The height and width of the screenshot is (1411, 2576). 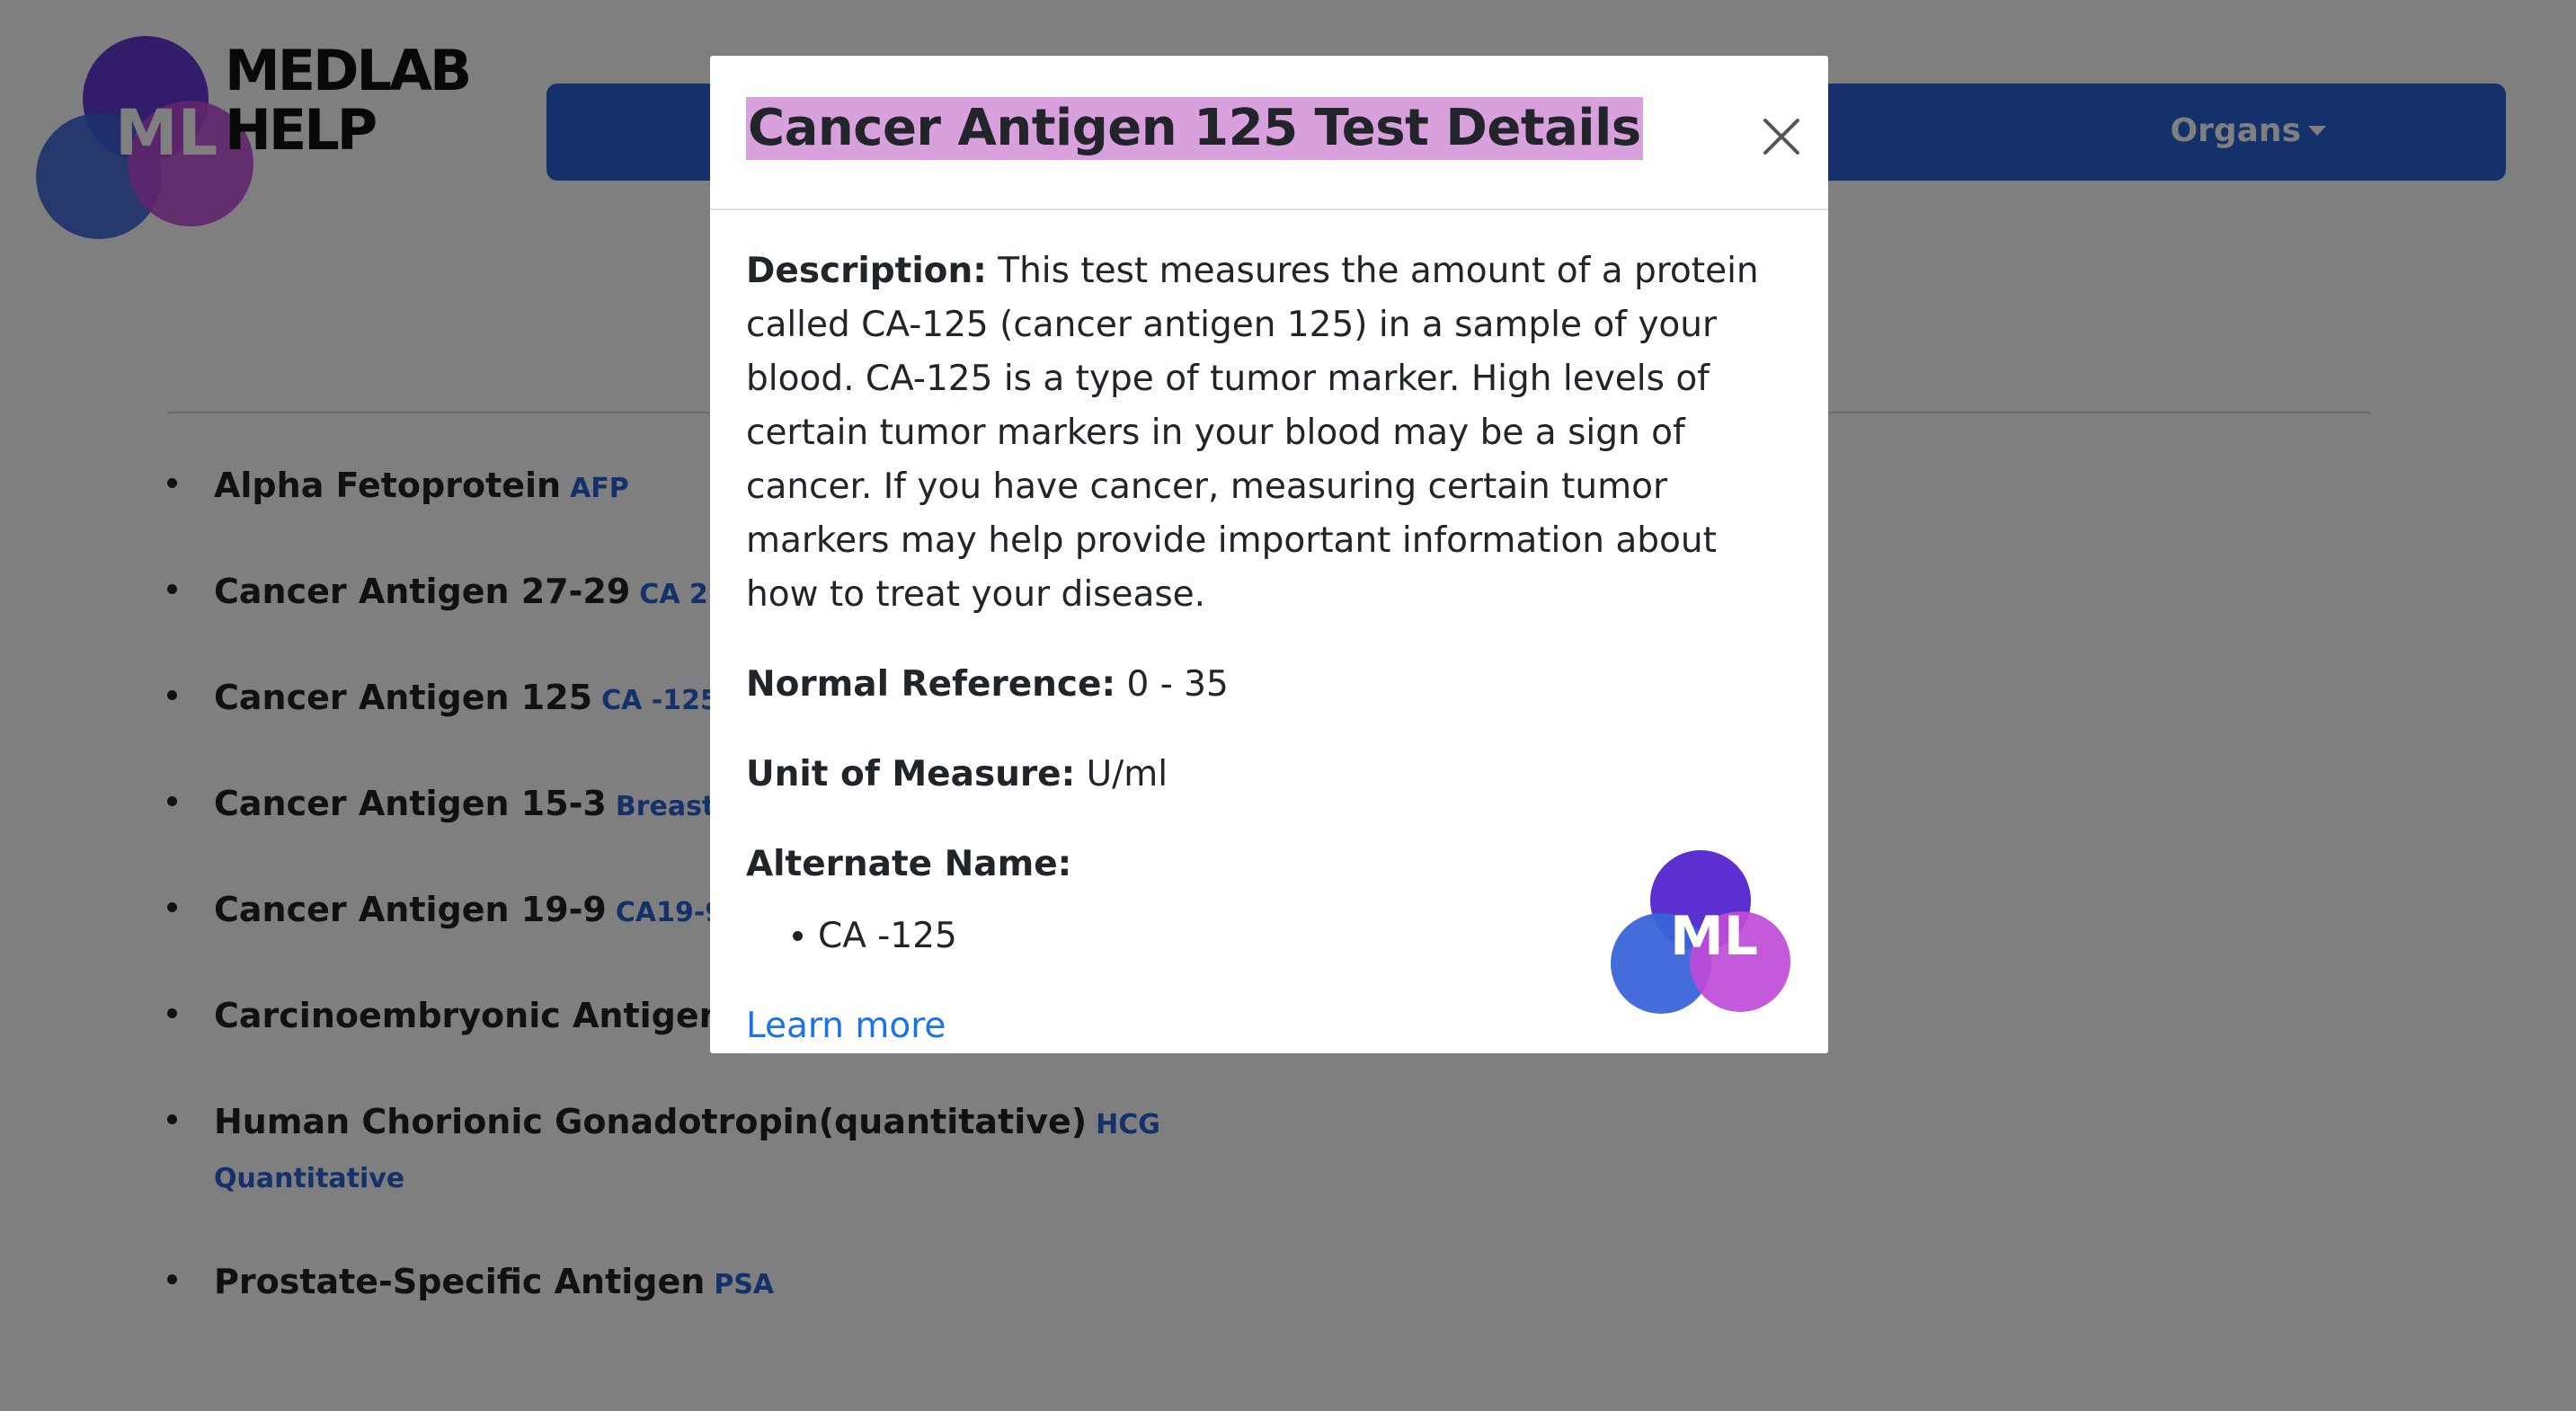 What do you see at coordinates (1272, 775) in the screenshot?
I see `unit-of-measure: Unit of Measure: U/ml` at bounding box center [1272, 775].